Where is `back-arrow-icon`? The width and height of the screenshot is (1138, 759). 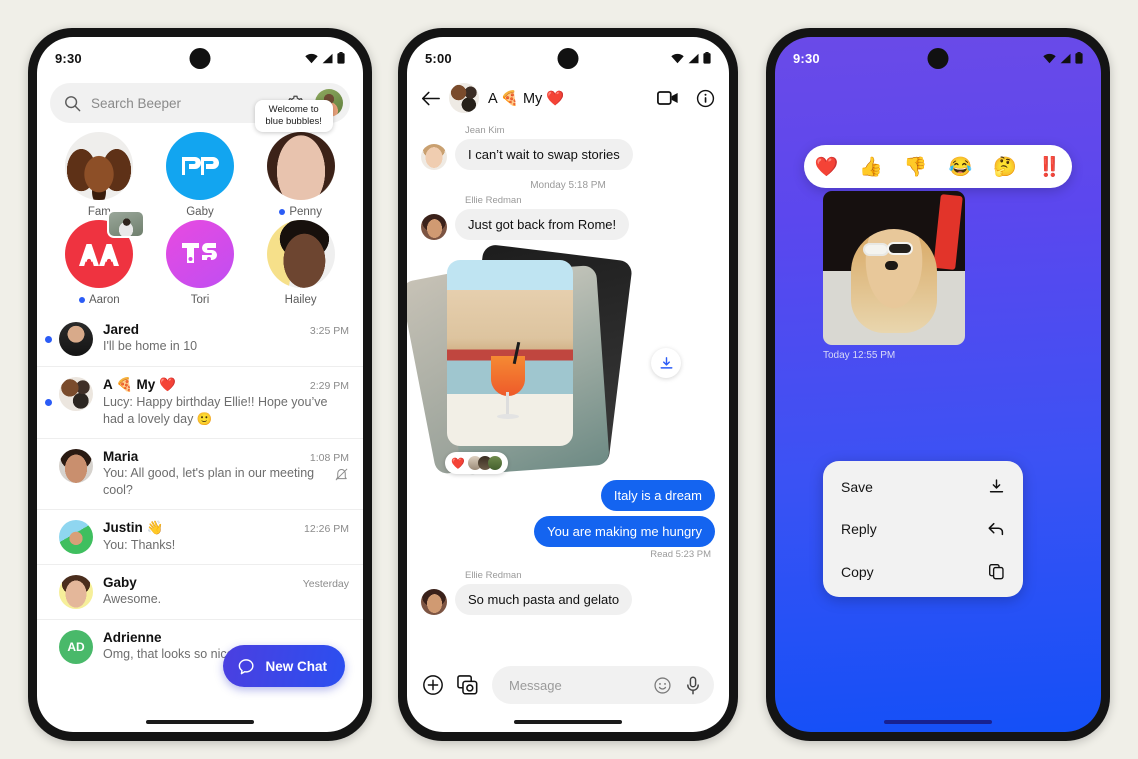
back-arrow-icon is located at coordinates (430, 98).